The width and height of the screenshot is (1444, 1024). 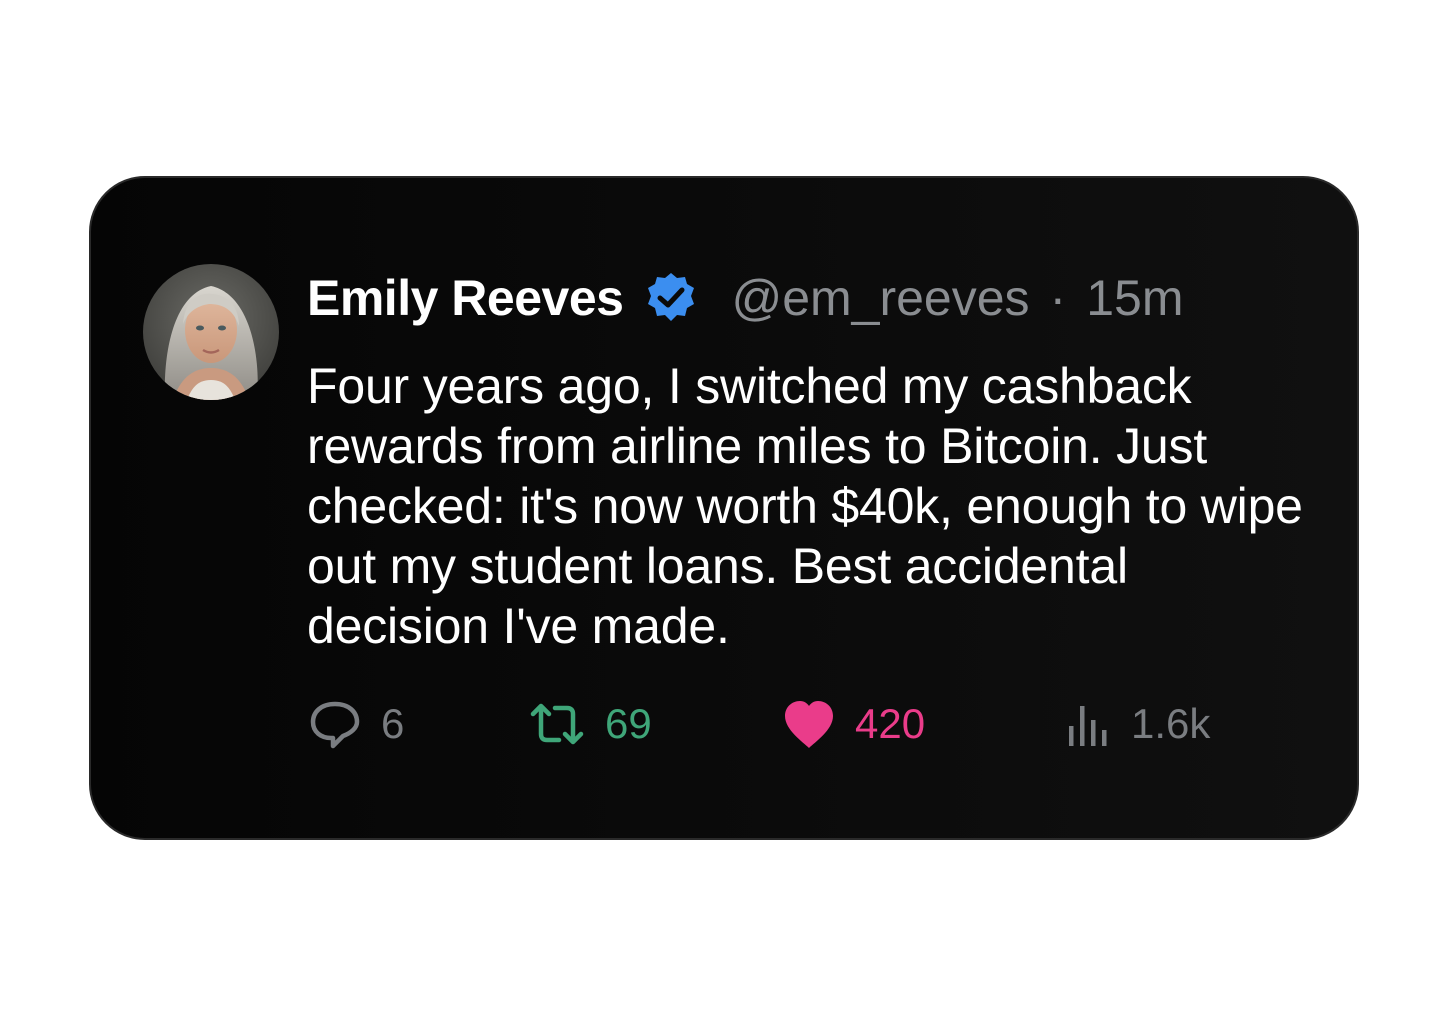 What do you see at coordinates (557, 724) in the screenshot?
I see `retweet-icon` at bounding box center [557, 724].